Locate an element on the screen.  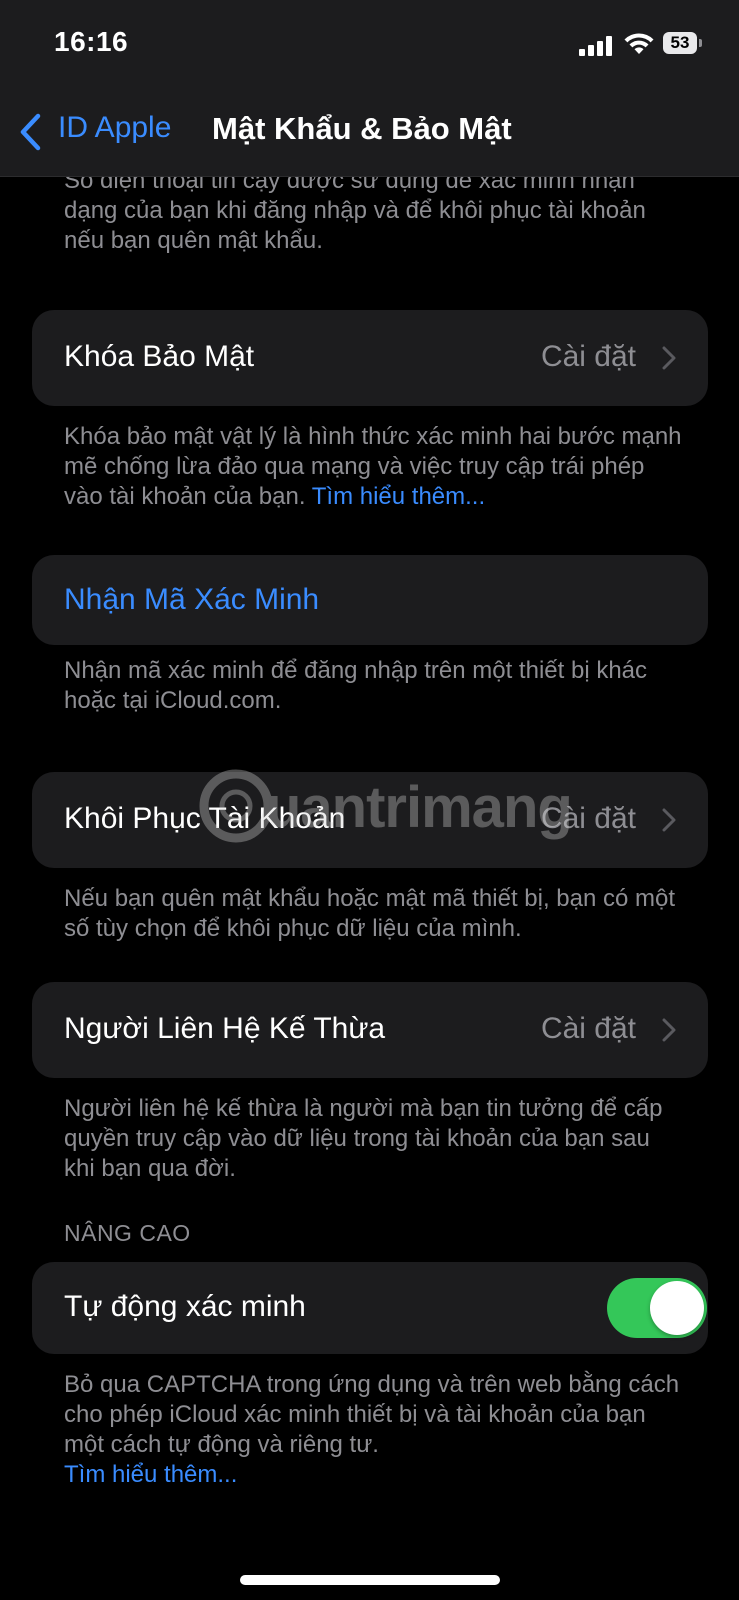
legacy-contact-value: Cài đặt is located at coordinates (588, 1028).